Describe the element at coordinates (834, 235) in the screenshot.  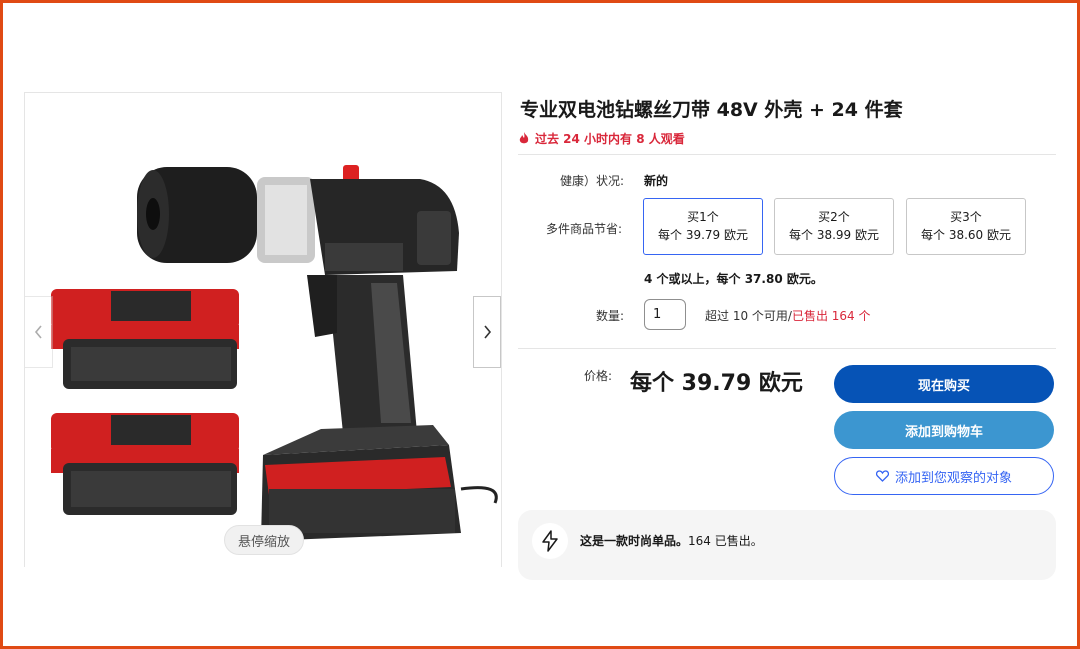
I see `tier-price: 每个 38.99 欧元` at that location.